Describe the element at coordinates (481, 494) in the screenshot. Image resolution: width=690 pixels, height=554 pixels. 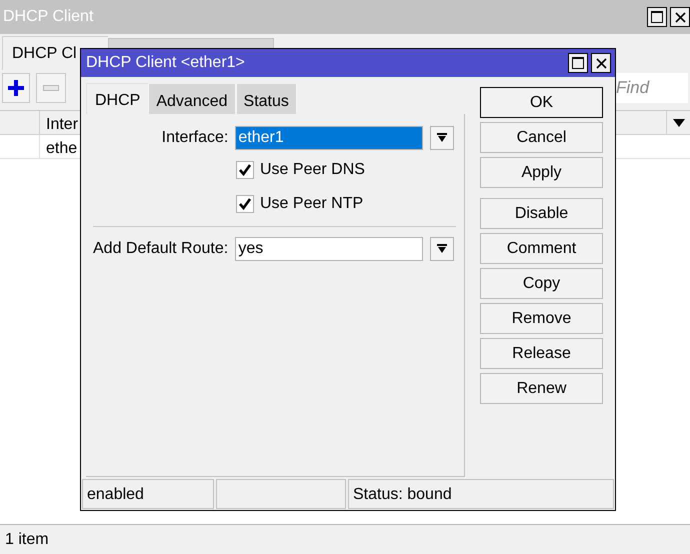
I see `status-cell: Status: bound` at that location.